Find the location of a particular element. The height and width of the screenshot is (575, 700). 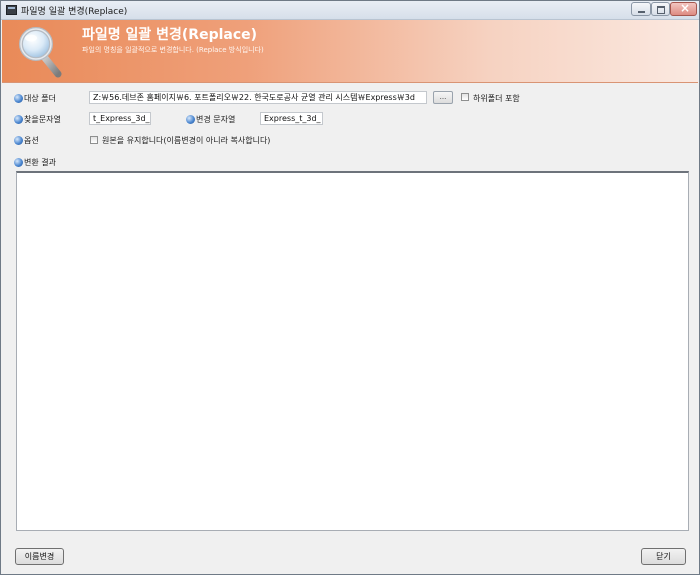

rename-button: 이름변경 is located at coordinates (39, 556).